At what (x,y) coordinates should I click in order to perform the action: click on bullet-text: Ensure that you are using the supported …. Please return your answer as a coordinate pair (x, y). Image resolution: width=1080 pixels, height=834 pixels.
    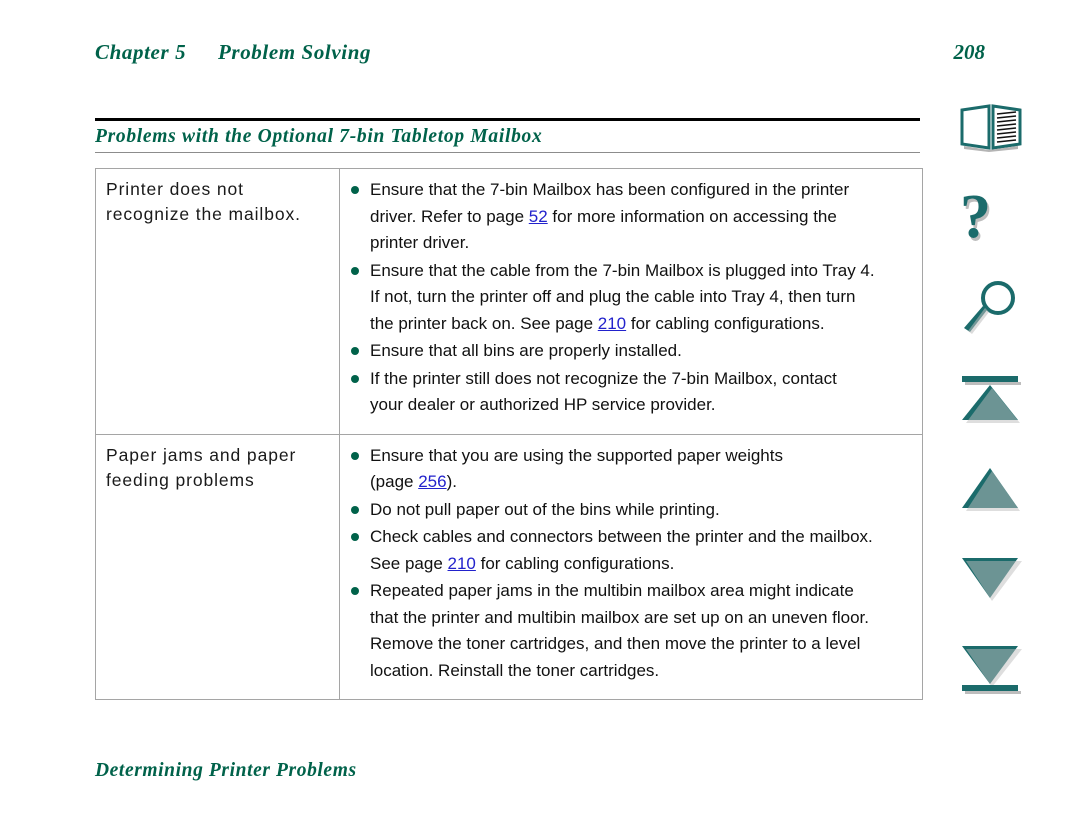
    Looking at the image, I should click on (576, 455).